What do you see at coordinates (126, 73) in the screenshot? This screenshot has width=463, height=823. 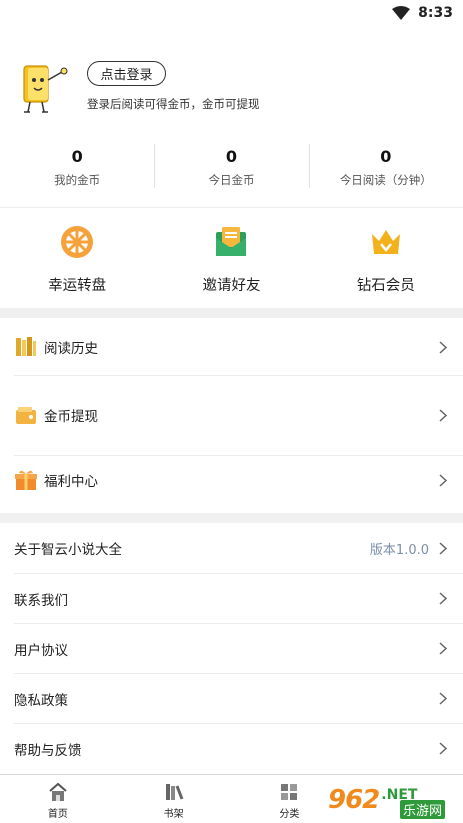 I see `login-button: 点击登录` at bounding box center [126, 73].